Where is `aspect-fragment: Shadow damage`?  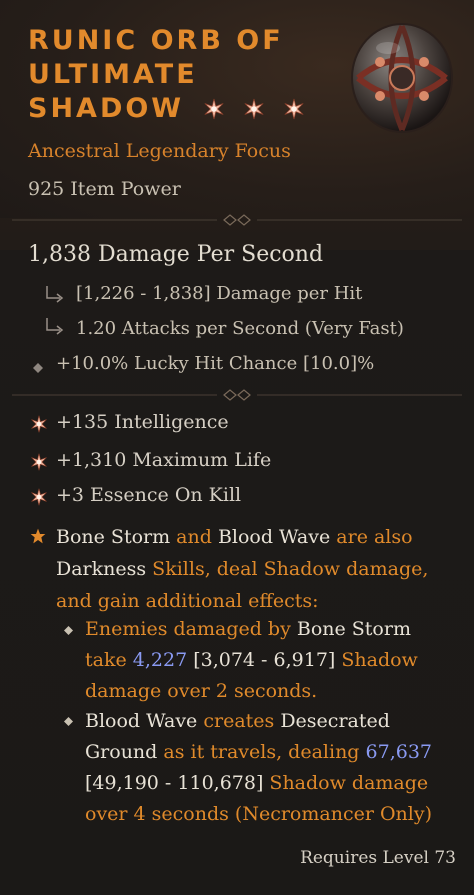
aspect-fragment: Shadow damage is located at coordinates (346, 783).